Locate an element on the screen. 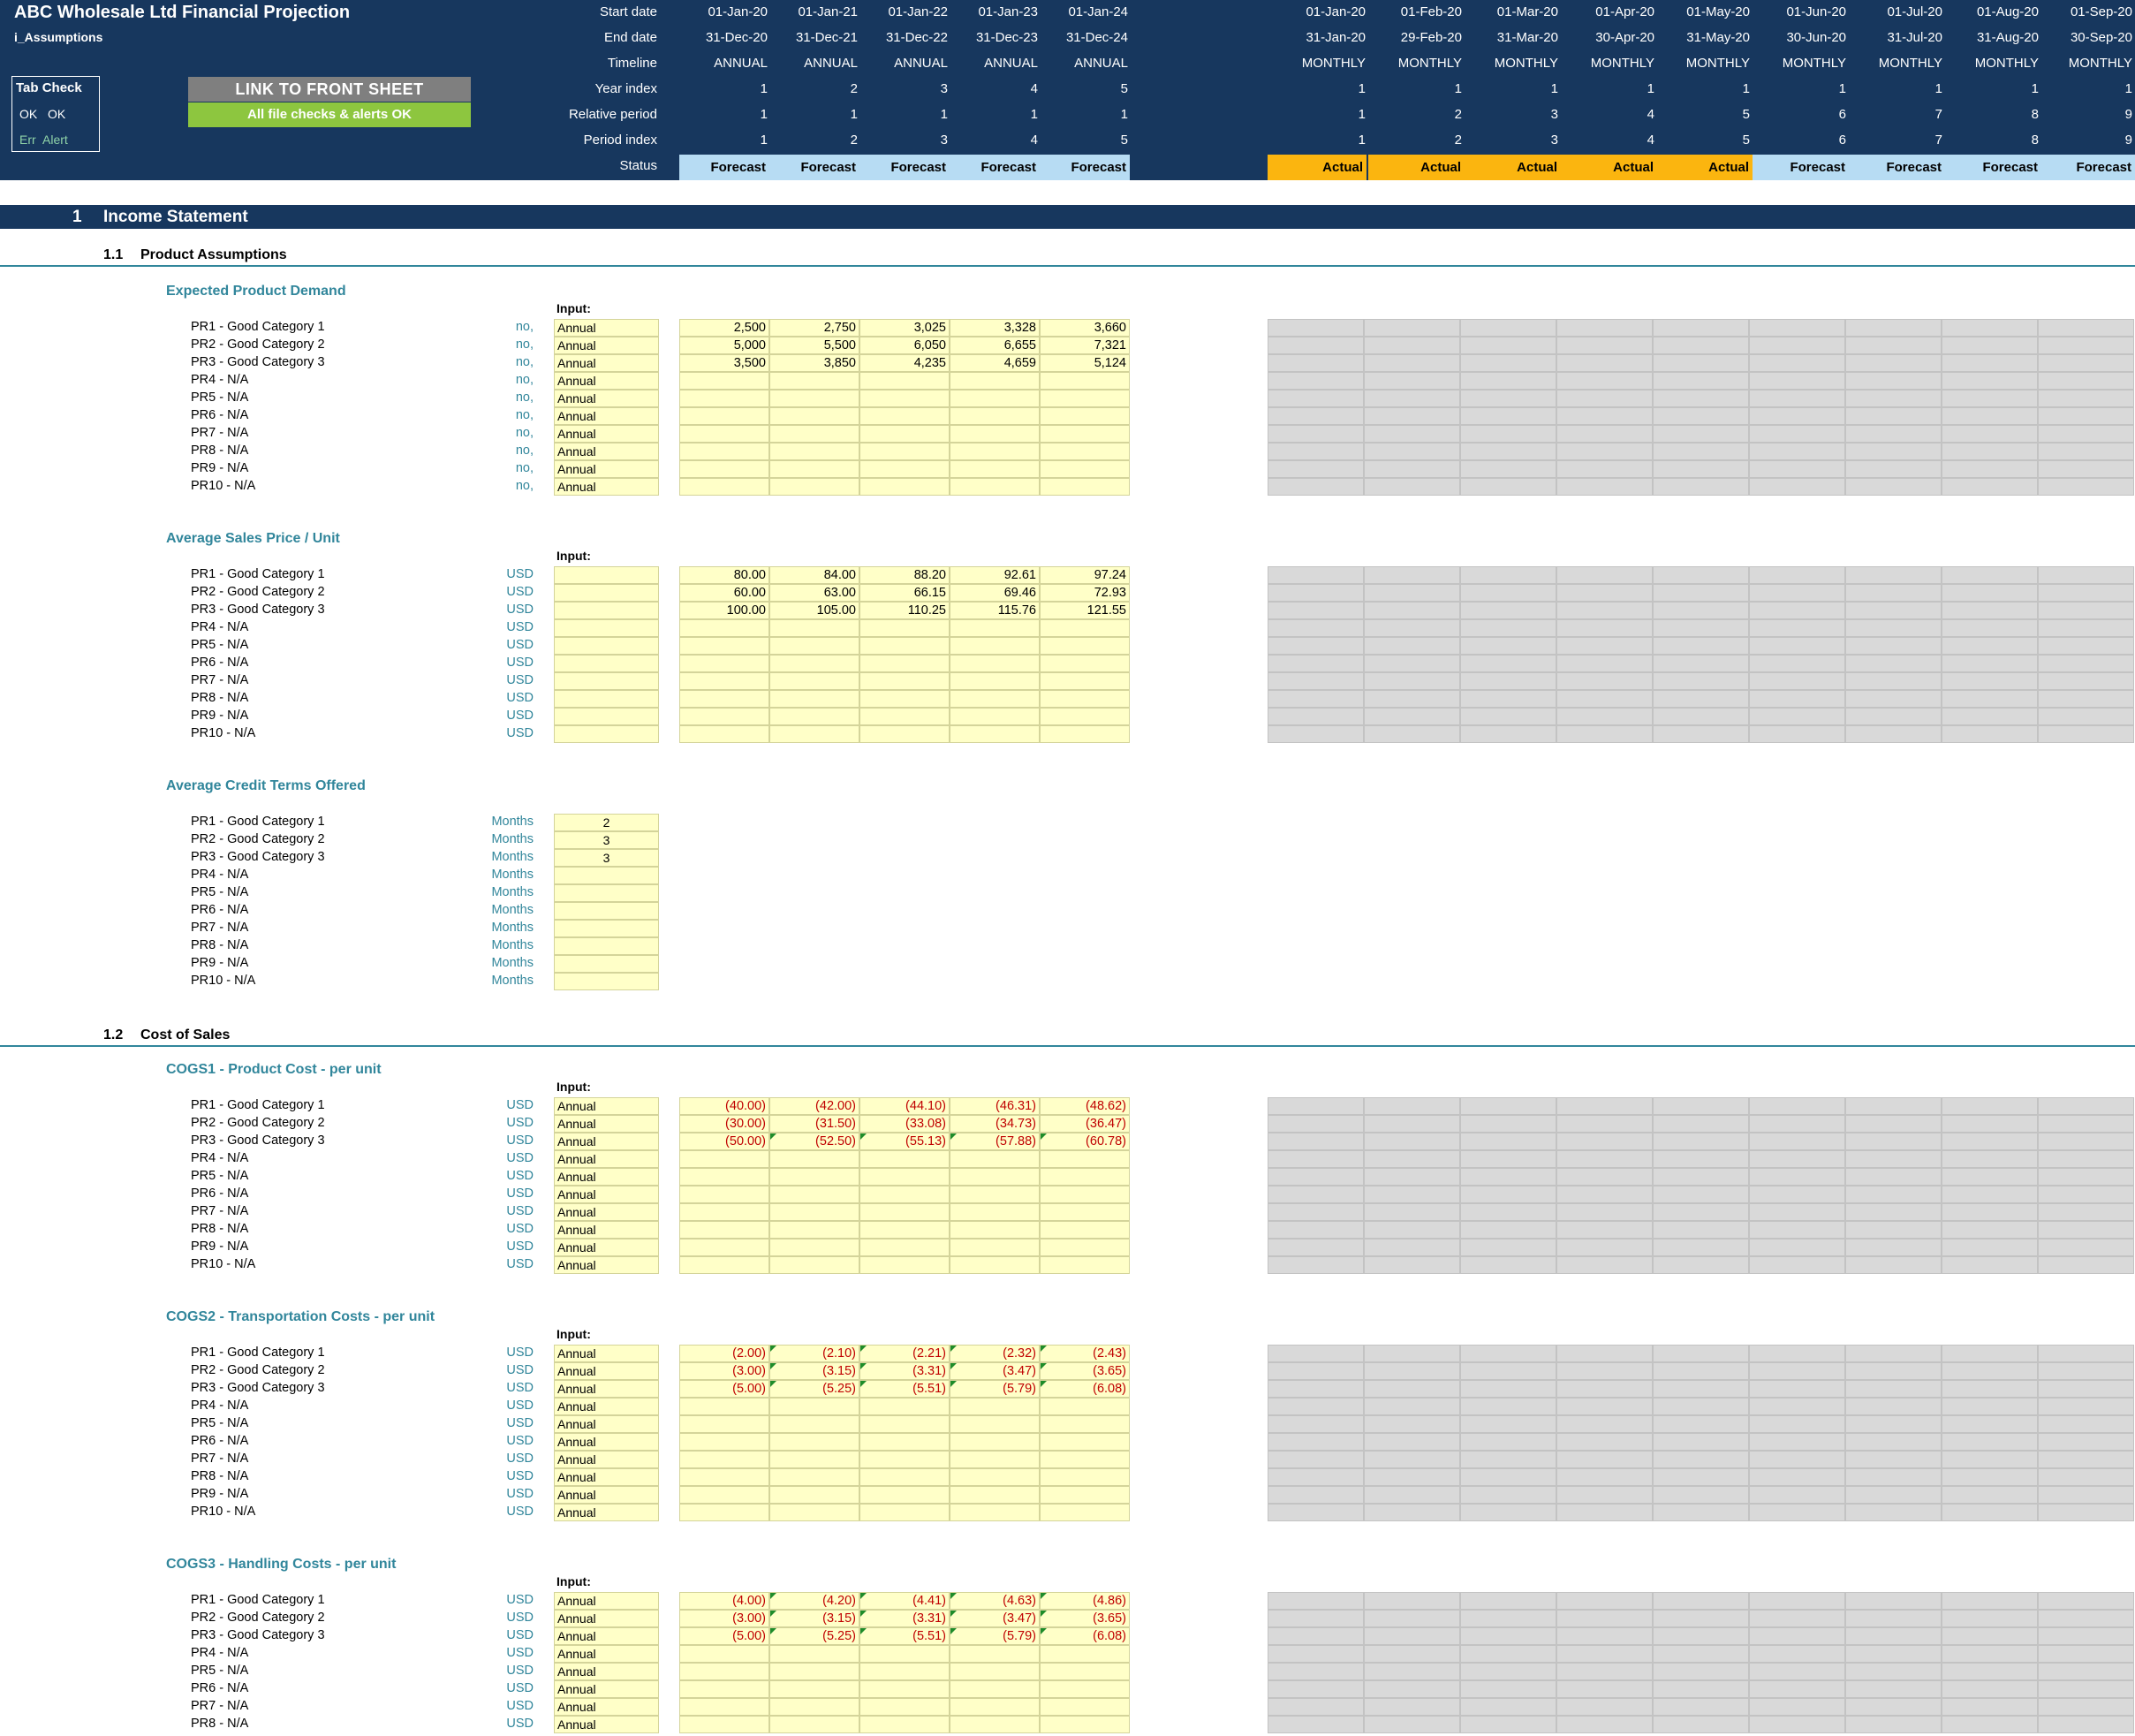  value-cell: 66.15 is located at coordinates (905, 593).